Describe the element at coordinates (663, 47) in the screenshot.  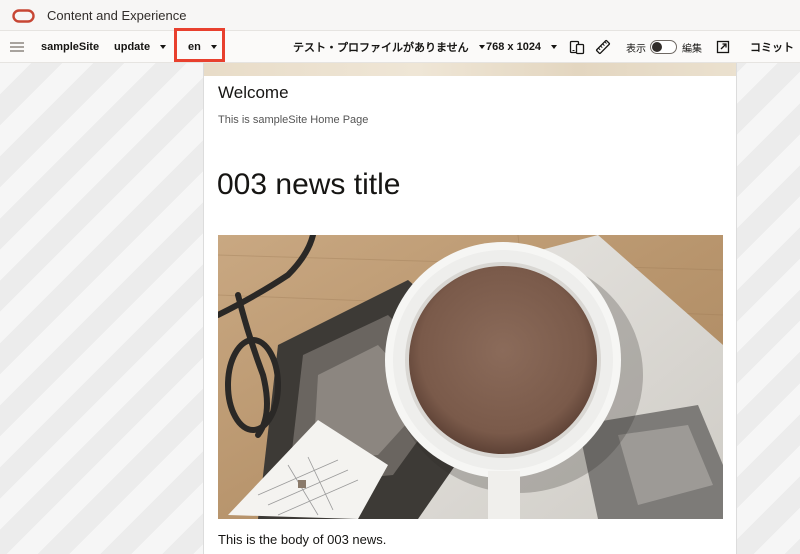
I see `edit-mode-toggle` at that location.